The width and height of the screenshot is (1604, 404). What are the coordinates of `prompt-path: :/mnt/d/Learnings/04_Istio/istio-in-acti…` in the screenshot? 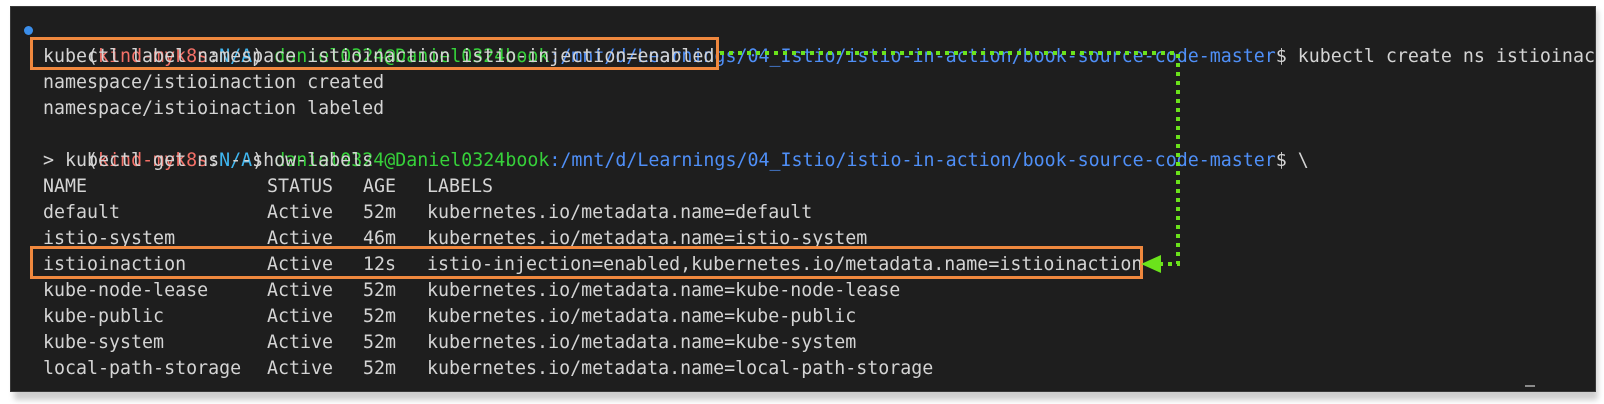 It's located at (912, 160).